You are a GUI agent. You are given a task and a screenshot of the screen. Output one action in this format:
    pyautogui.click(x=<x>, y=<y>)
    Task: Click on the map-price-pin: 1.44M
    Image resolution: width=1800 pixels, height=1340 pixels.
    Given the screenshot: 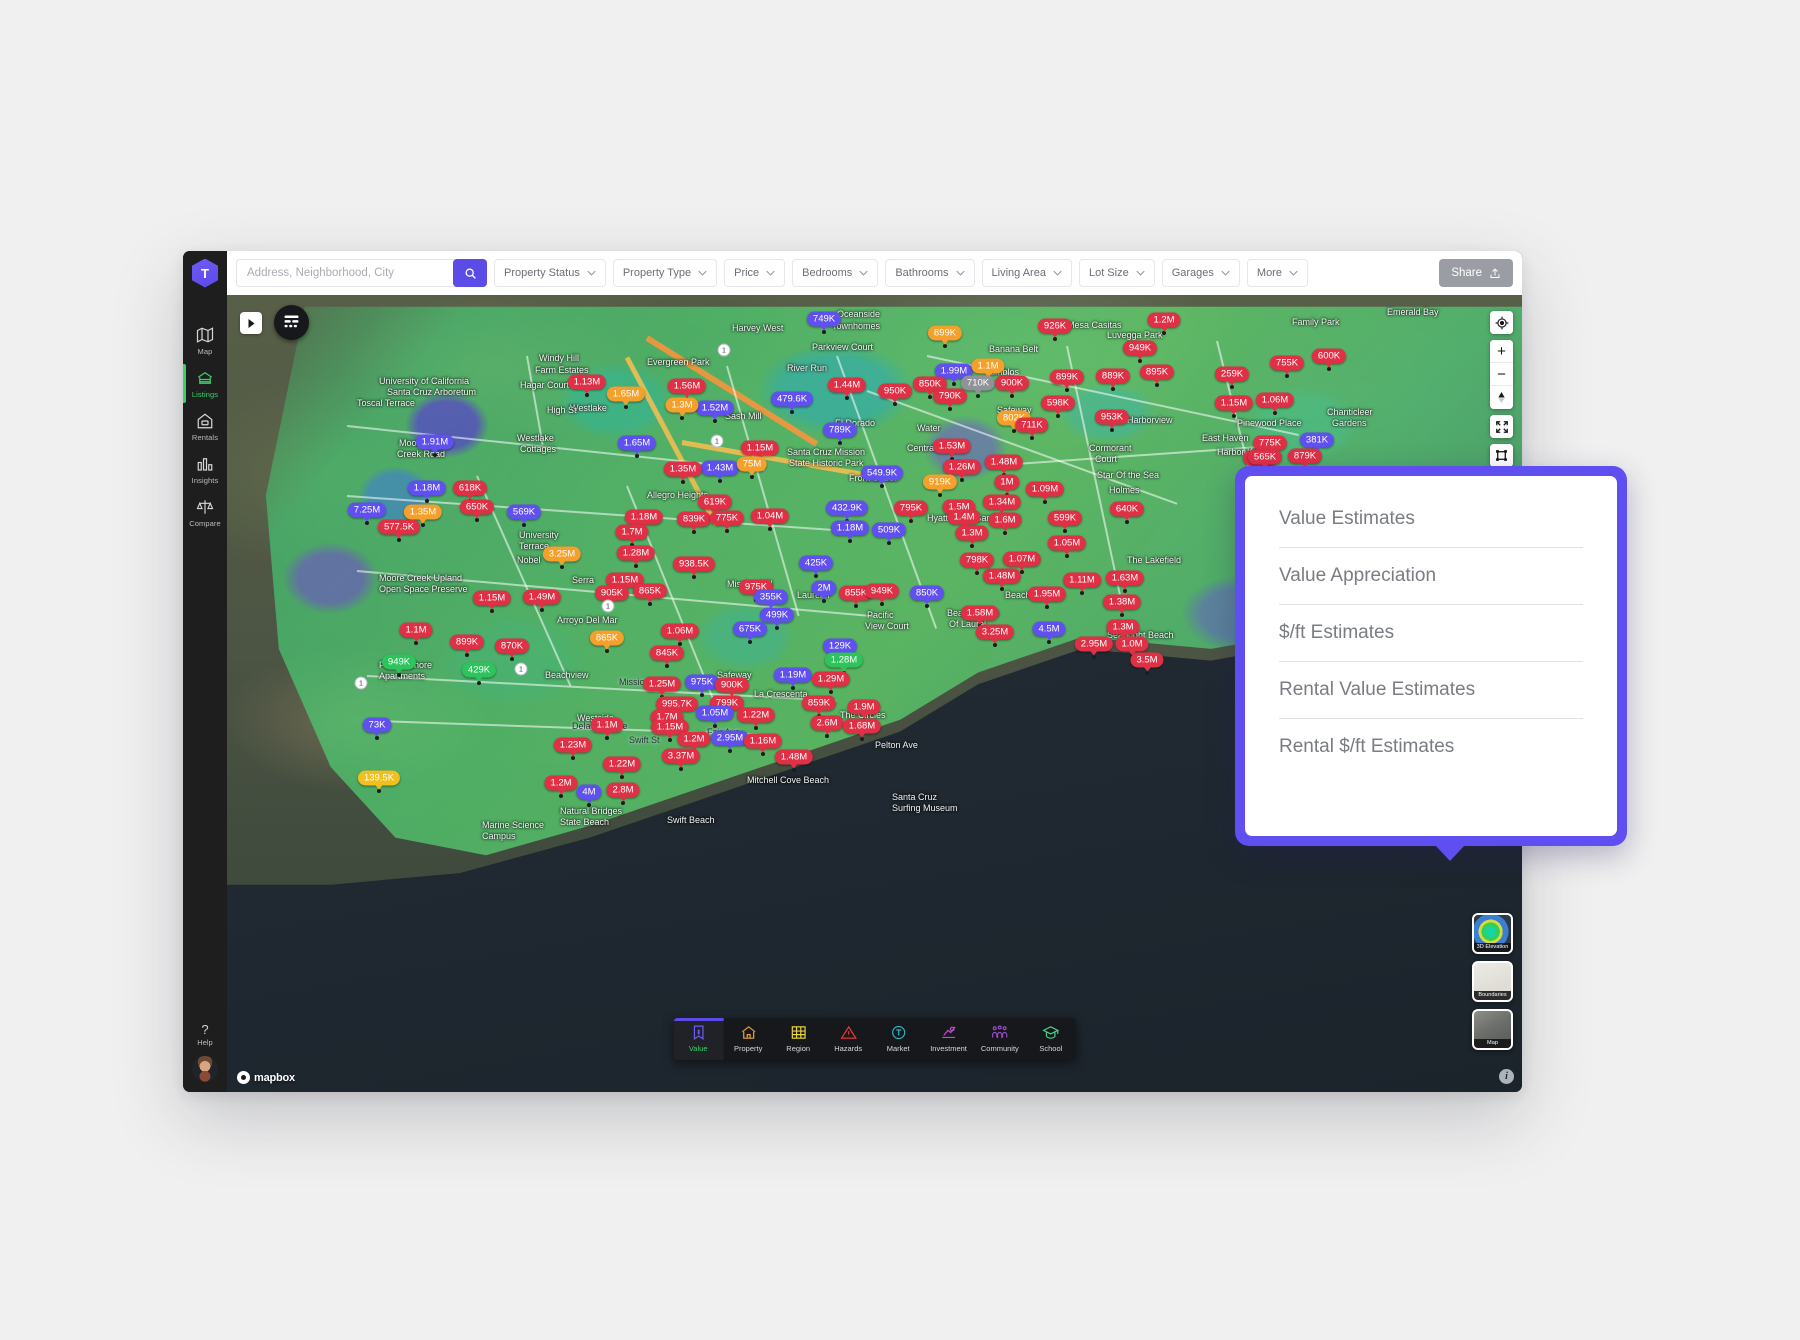 What is the action you would take?
    pyautogui.click(x=847, y=385)
    